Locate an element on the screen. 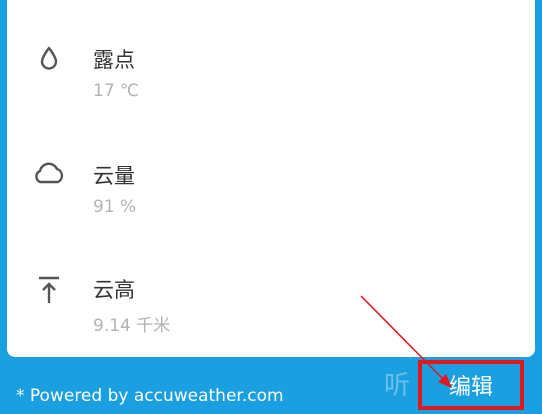 Image resolution: width=542 pixels, height=414 pixels. cloud-icon is located at coordinates (49, 174).